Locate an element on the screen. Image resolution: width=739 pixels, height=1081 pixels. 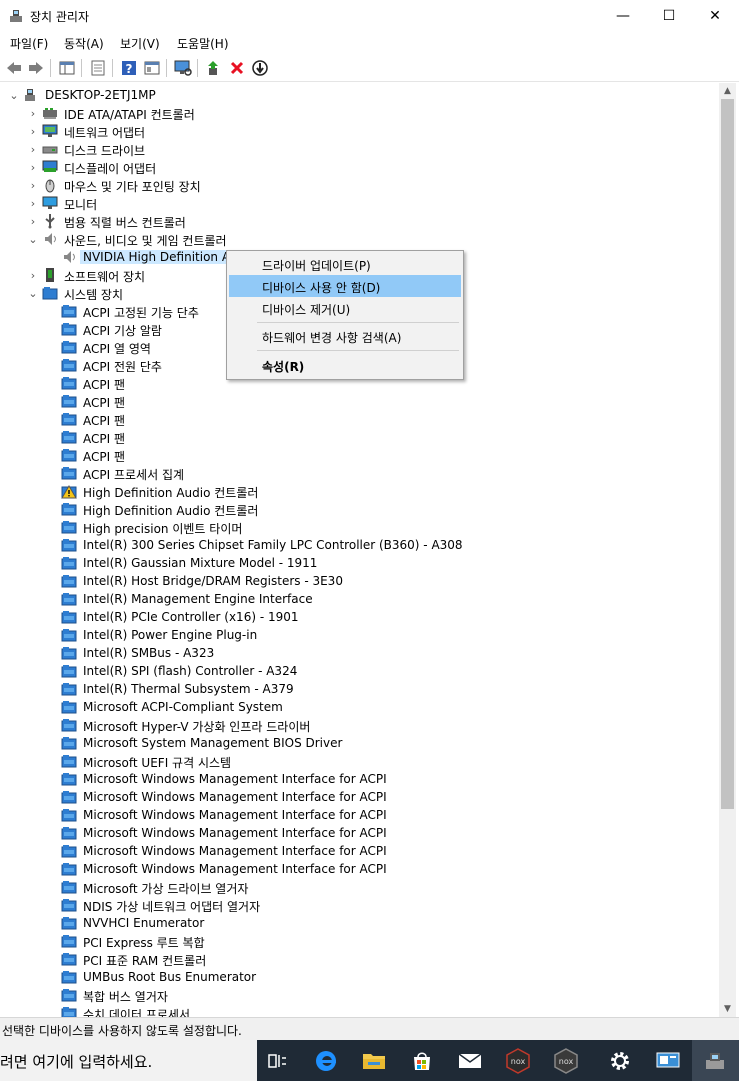
uninstall-device-icon is located at coordinates (237, 68).